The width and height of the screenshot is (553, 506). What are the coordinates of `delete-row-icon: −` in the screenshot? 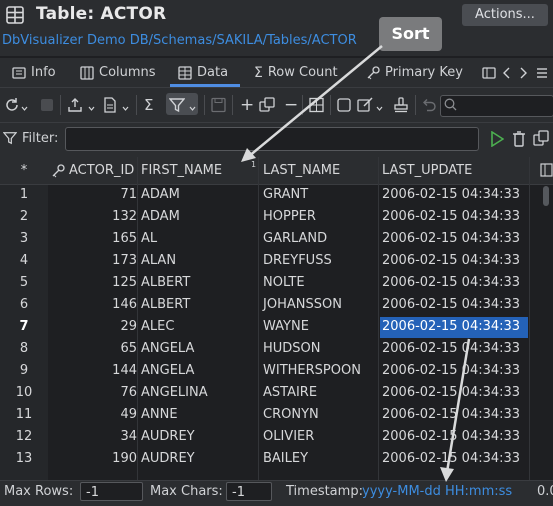 It's located at (291, 105).